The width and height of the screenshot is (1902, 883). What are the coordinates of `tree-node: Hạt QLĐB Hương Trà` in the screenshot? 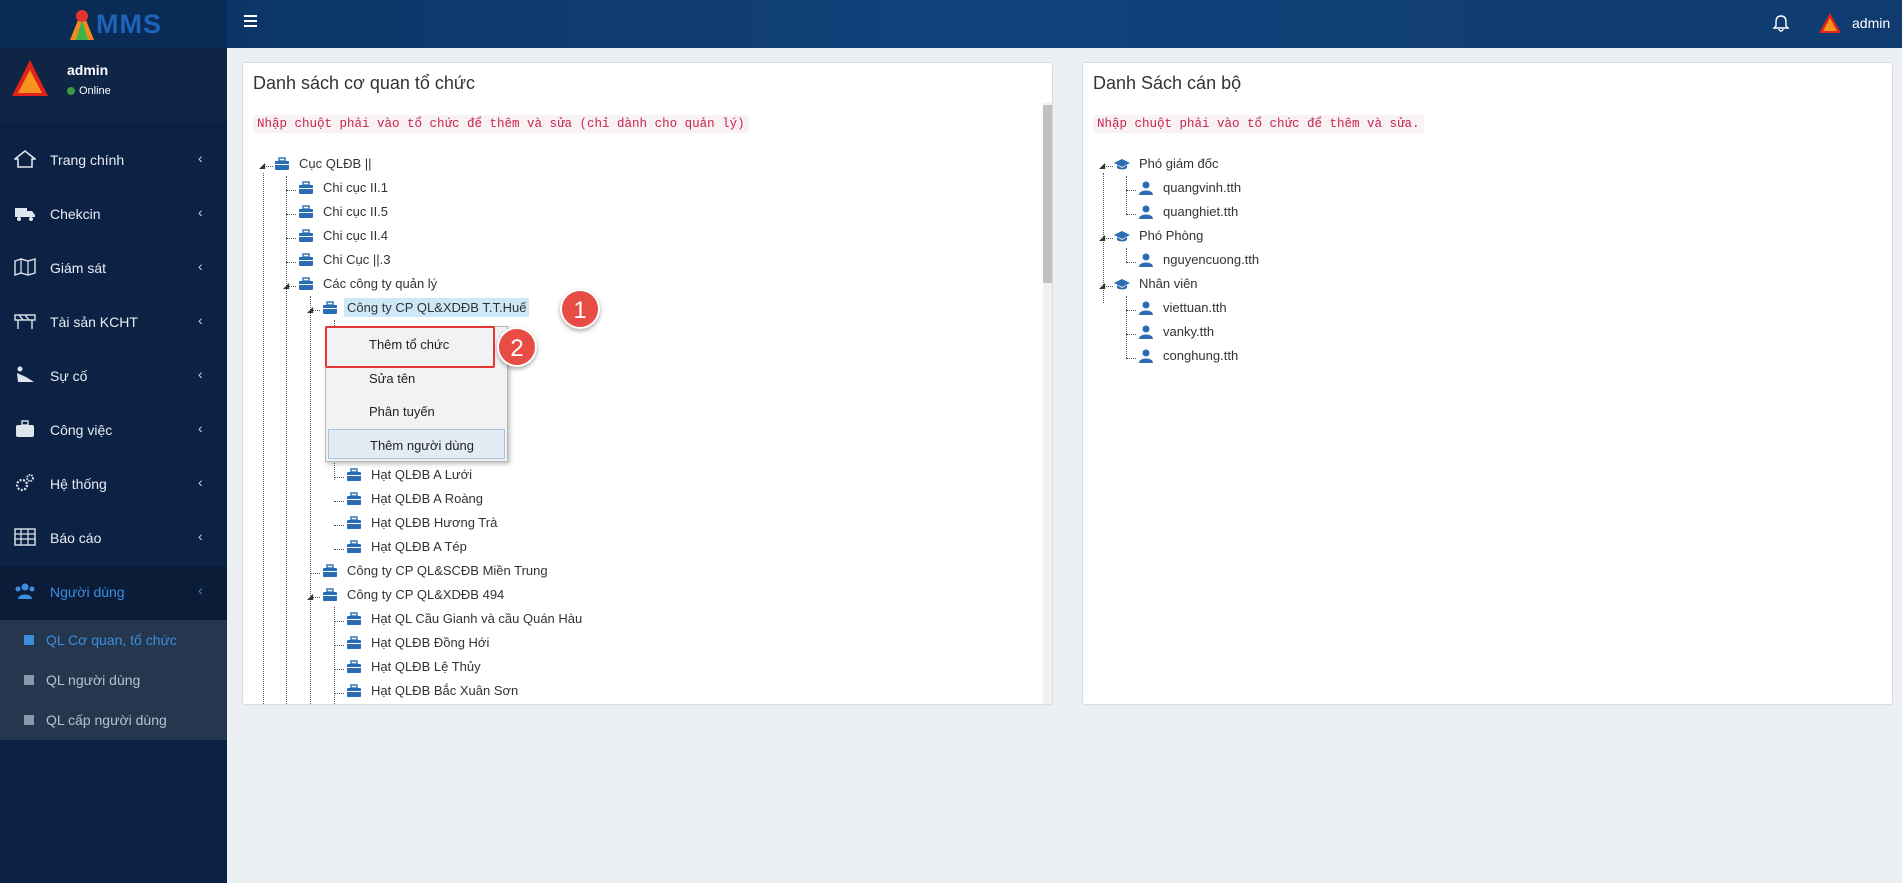 It's located at (423, 525).